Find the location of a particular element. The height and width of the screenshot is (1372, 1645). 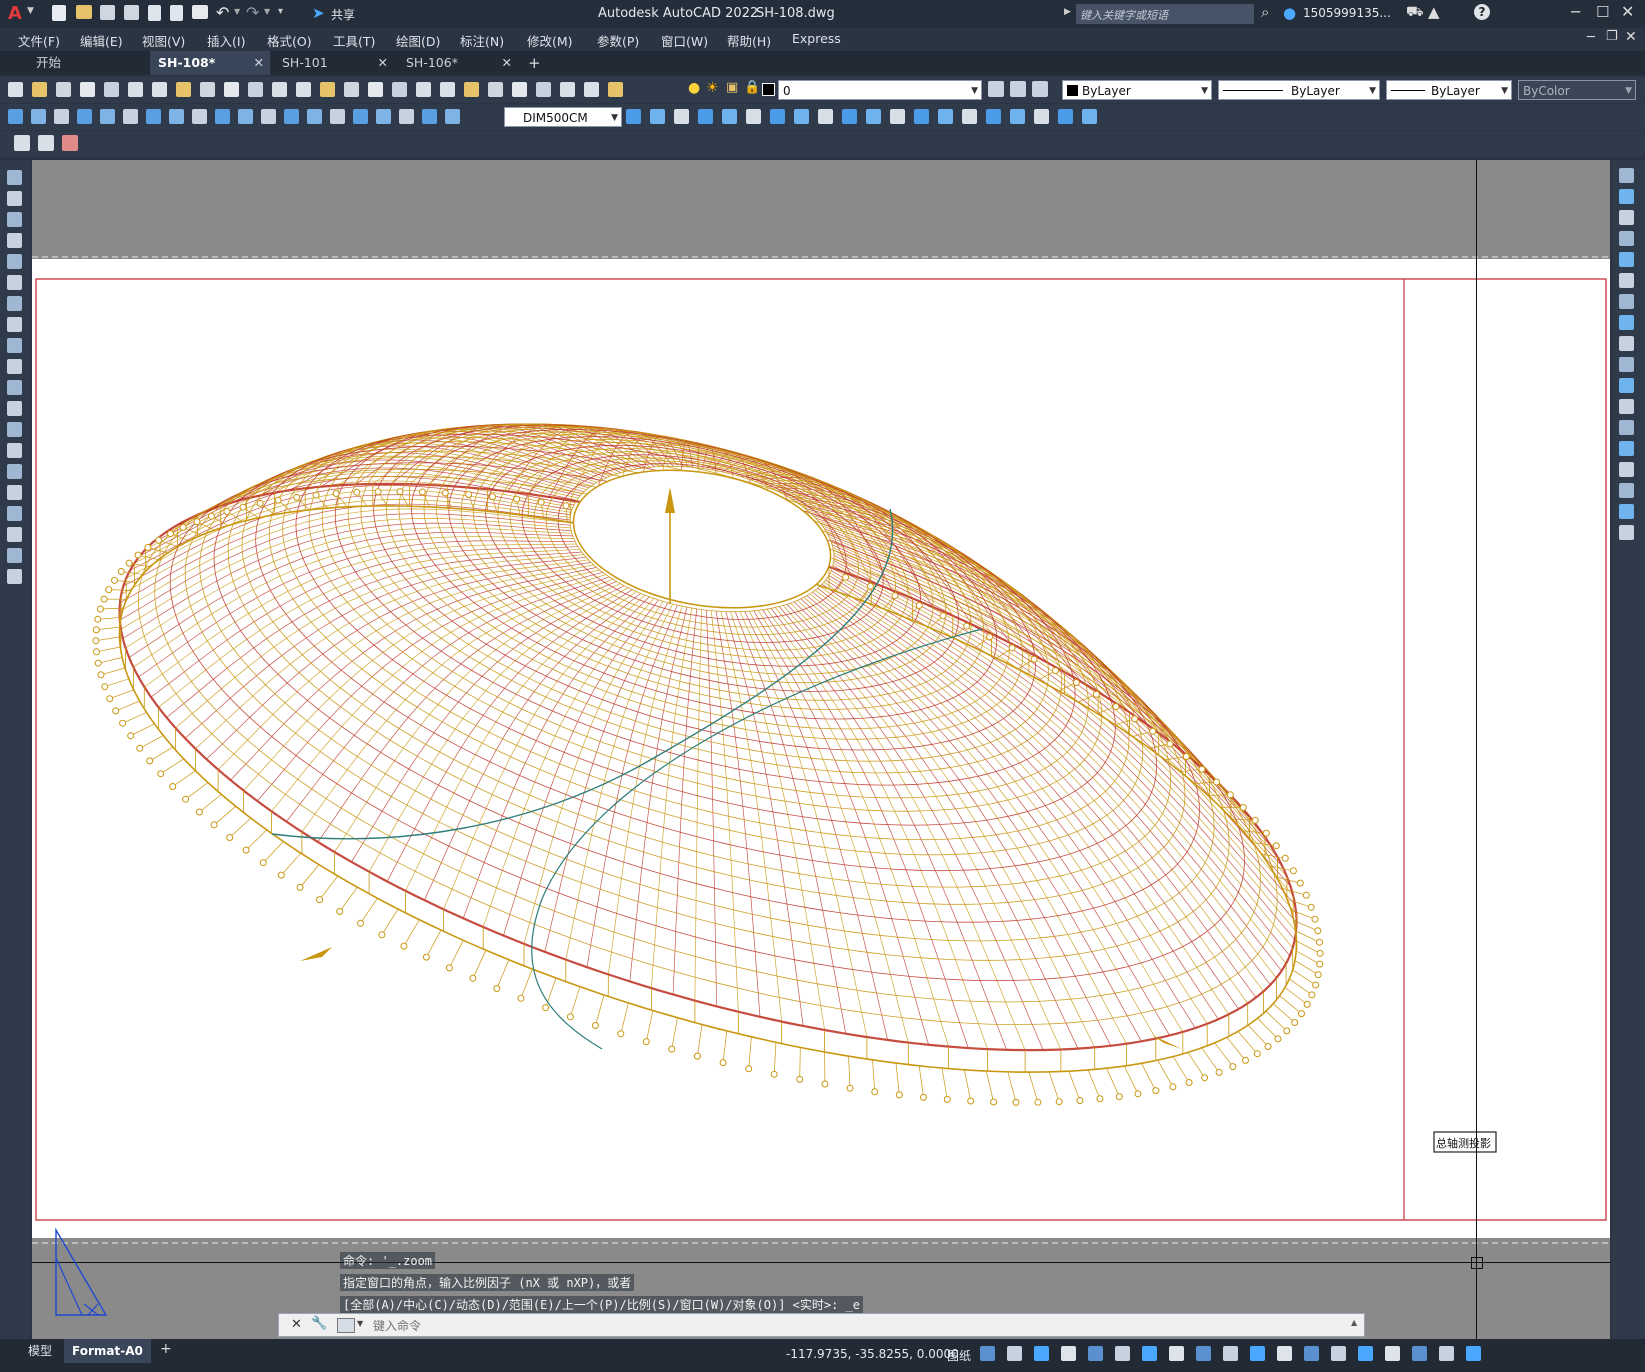

menu-item: 参数(P) is located at coordinates (618, 40).